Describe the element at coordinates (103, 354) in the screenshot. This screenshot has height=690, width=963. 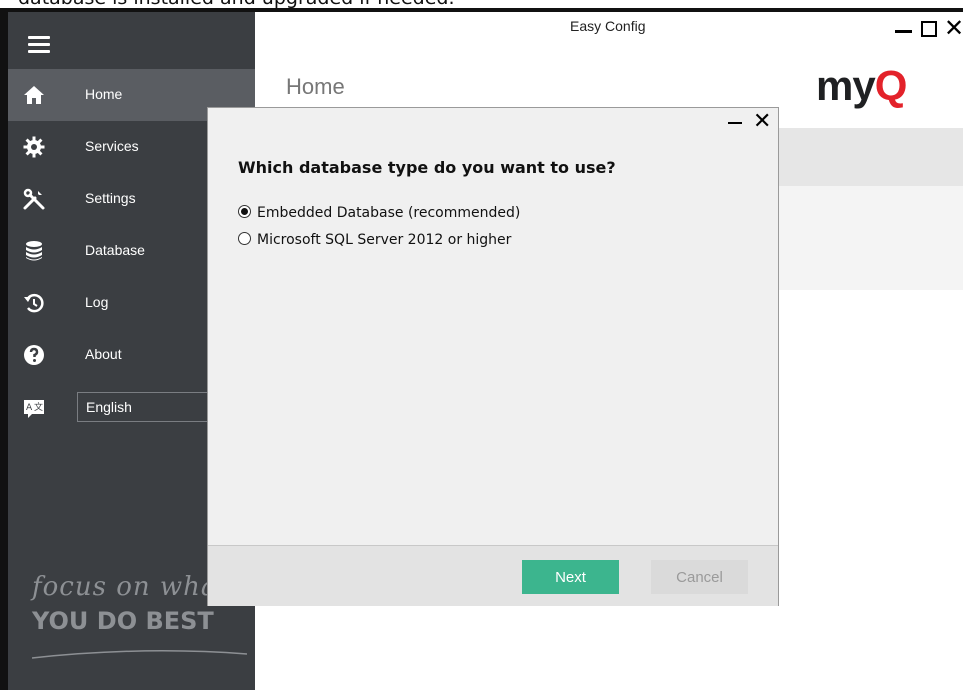
I see `sidebar-item-label: About` at that location.